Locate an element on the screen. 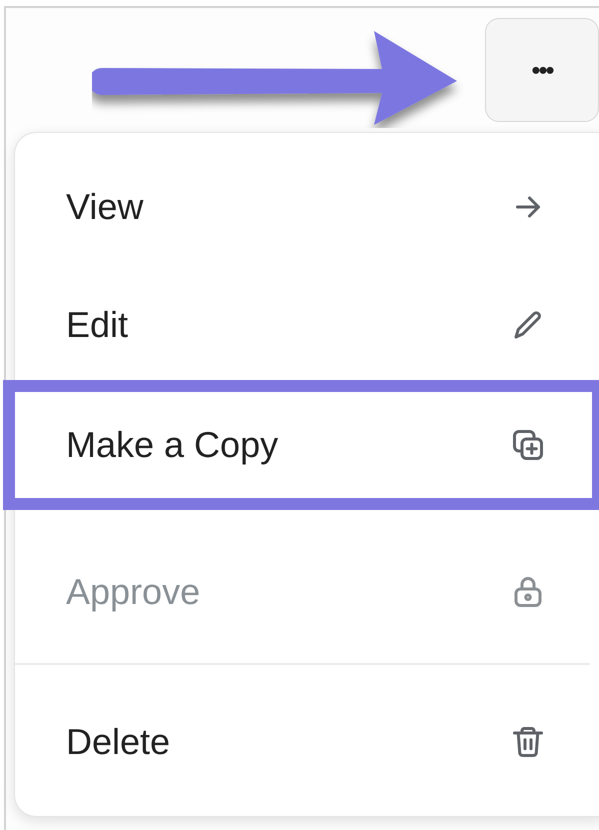 The image size is (599, 830). more-button: ••• is located at coordinates (542, 70).